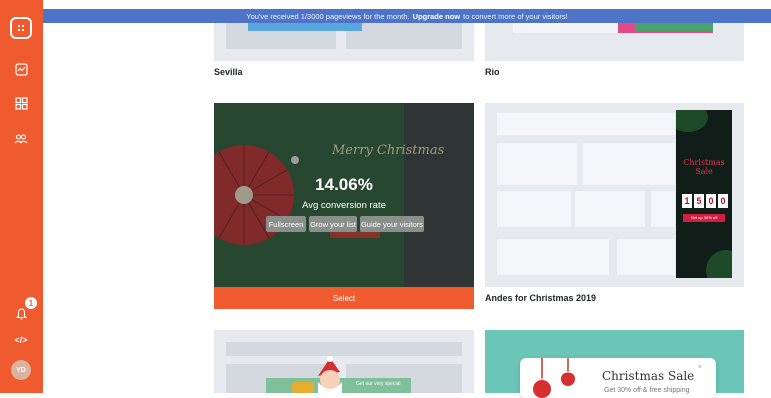 The height and width of the screenshot is (398, 771). What do you see at coordinates (344, 205) in the screenshot?
I see `conversion-rate-label: Avg conversion rate` at bounding box center [344, 205].